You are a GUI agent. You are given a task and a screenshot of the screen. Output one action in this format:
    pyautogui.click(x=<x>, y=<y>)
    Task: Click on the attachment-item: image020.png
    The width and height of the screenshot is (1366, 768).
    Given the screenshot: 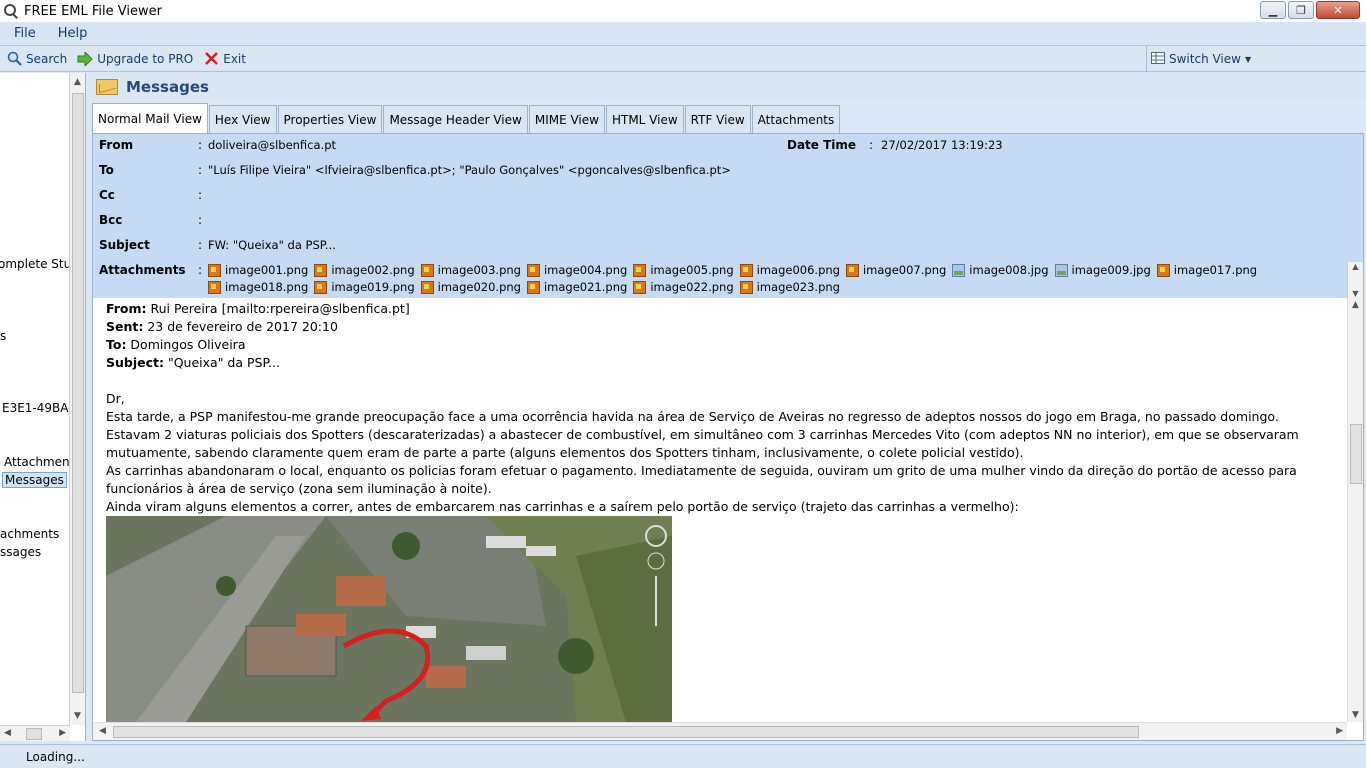 What is the action you would take?
    pyautogui.click(x=470, y=287)
    